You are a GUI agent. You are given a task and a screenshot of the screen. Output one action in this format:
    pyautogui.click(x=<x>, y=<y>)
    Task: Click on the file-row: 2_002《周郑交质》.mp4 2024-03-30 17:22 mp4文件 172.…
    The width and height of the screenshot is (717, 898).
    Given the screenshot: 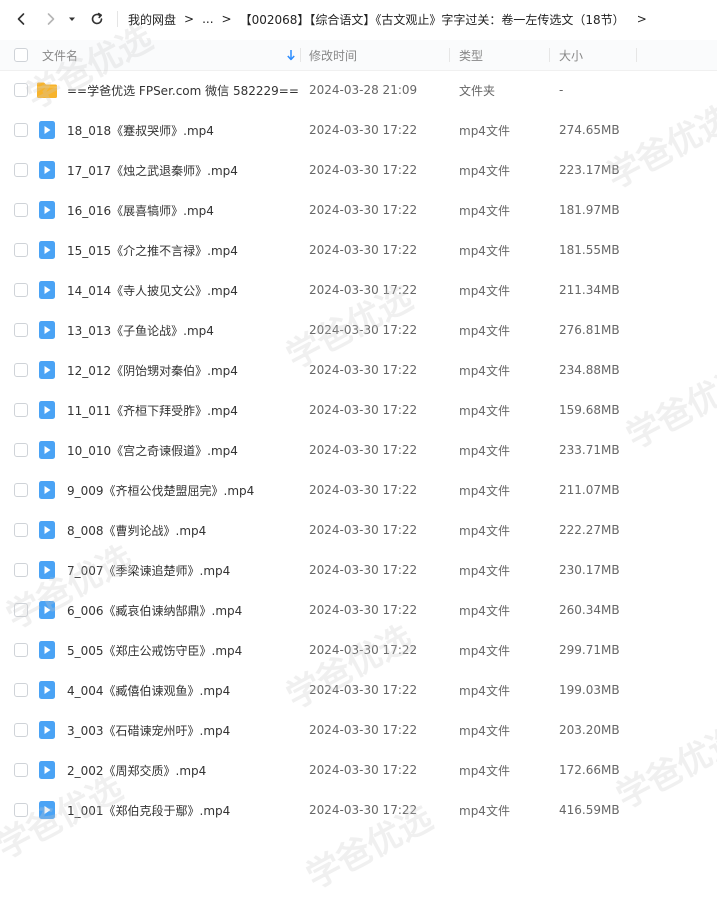 What is the action you would take?
    pyautogui.click(x=358, y=770)
    